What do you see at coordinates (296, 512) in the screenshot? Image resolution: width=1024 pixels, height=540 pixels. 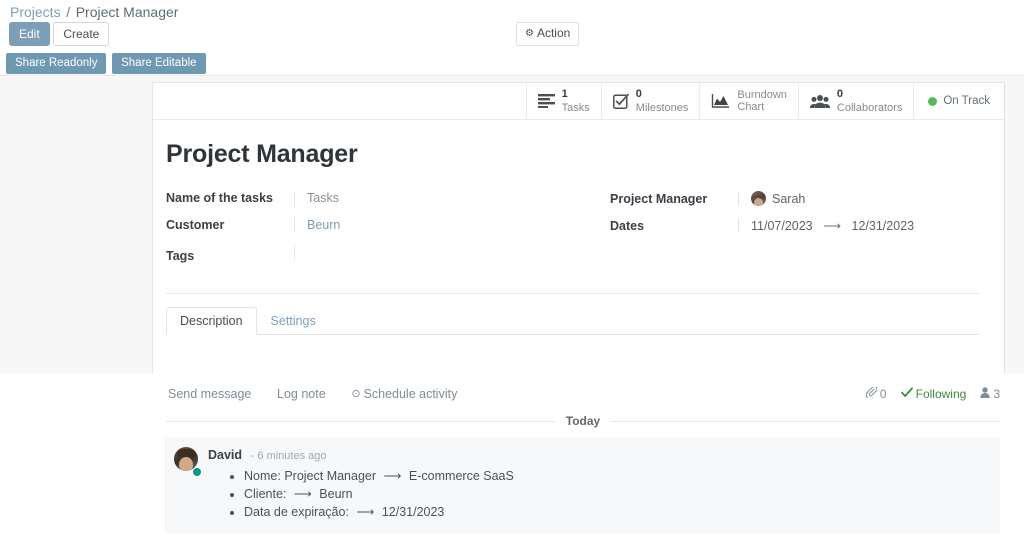 I see `tracked-field-label: Data de expiração:` at bounding box center [296, 512].